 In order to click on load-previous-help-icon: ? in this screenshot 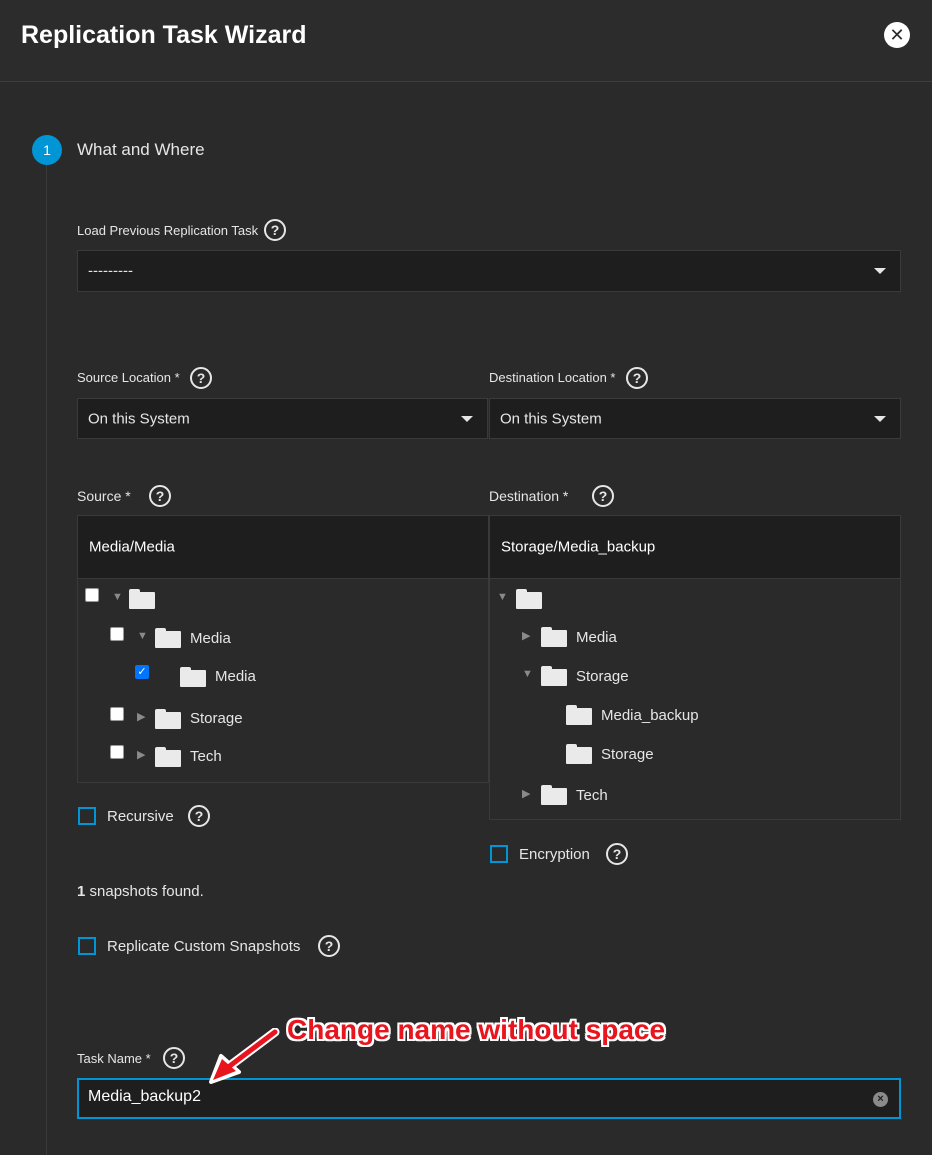, I will do `click(275, 230)`.